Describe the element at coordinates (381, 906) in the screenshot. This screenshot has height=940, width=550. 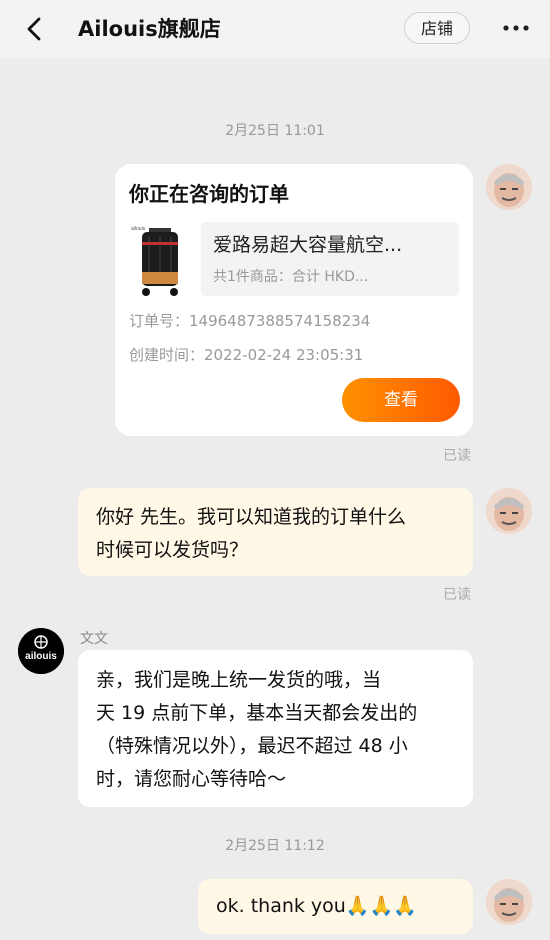
I see `pray-emoji-icon: 🙏🙏🙏` at that location.